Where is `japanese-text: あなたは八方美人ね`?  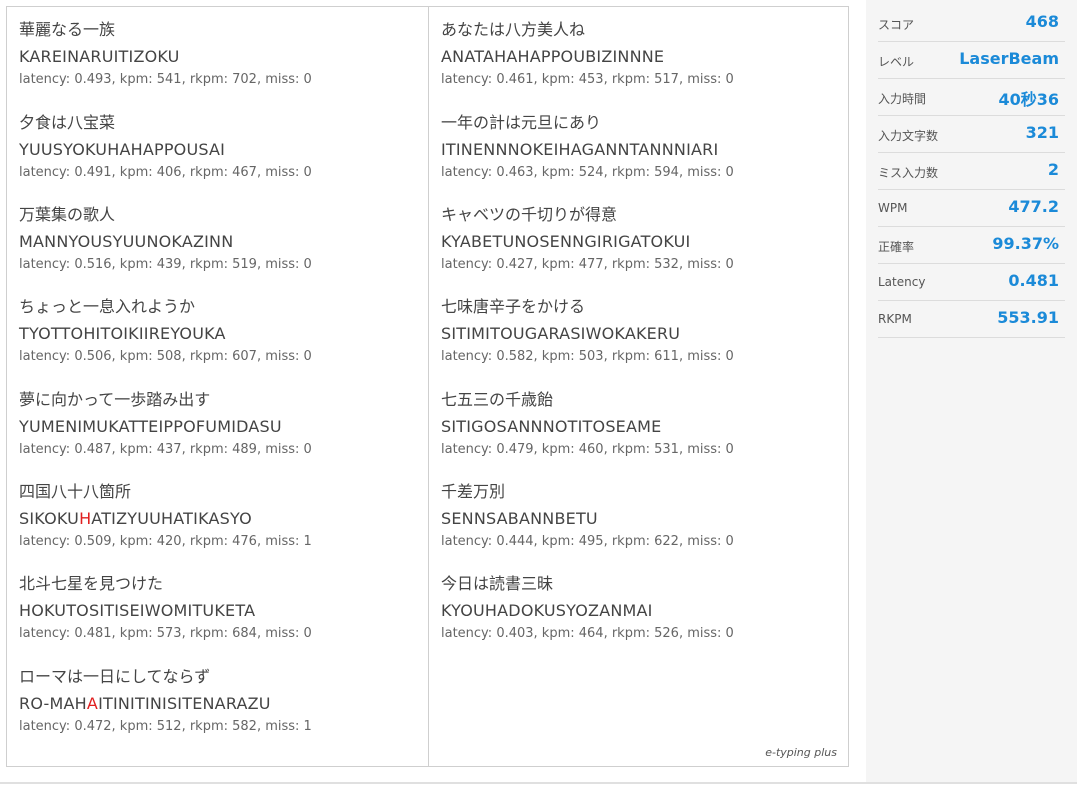
japanese-text: あなたは八方美人ね is located at coordinates (513, 29).